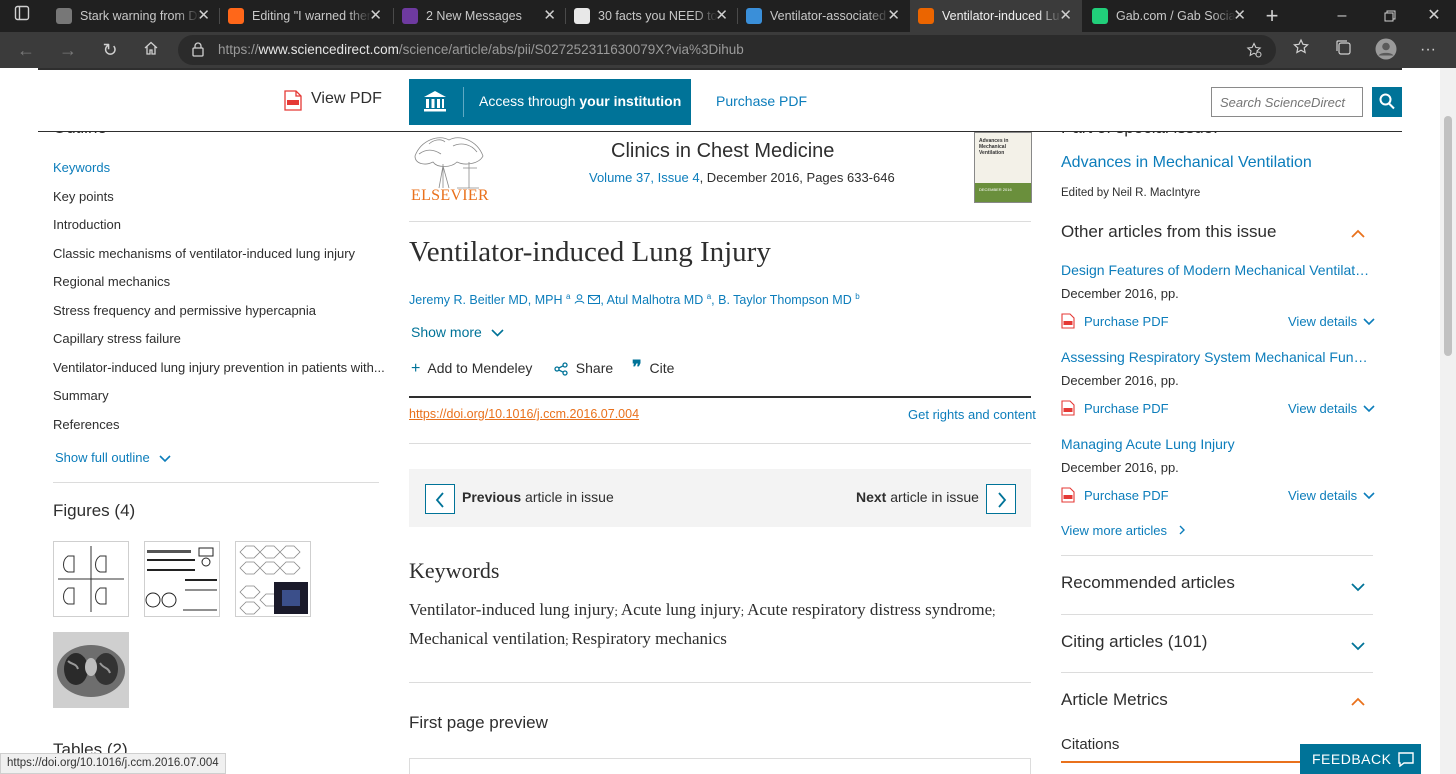  What do you see at coordinates (652, 16) in the screenshot?
I see `browser-tab: 30 facts you NEED to k ✕` at bounding box center [652, 16].